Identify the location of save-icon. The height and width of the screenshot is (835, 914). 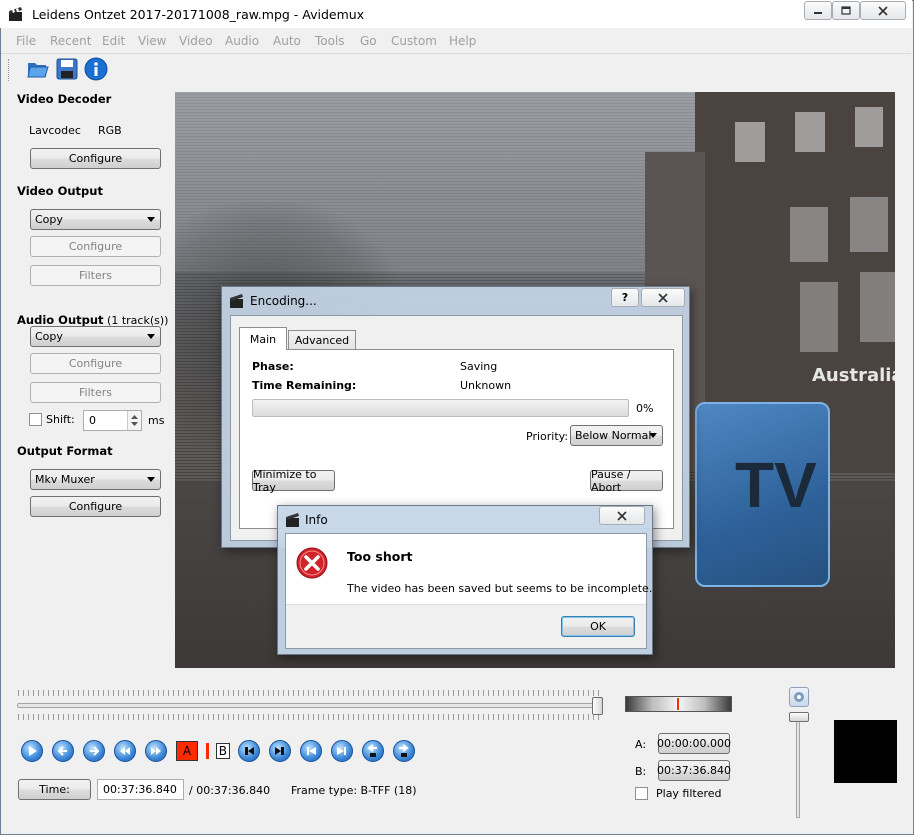
(67, 69).